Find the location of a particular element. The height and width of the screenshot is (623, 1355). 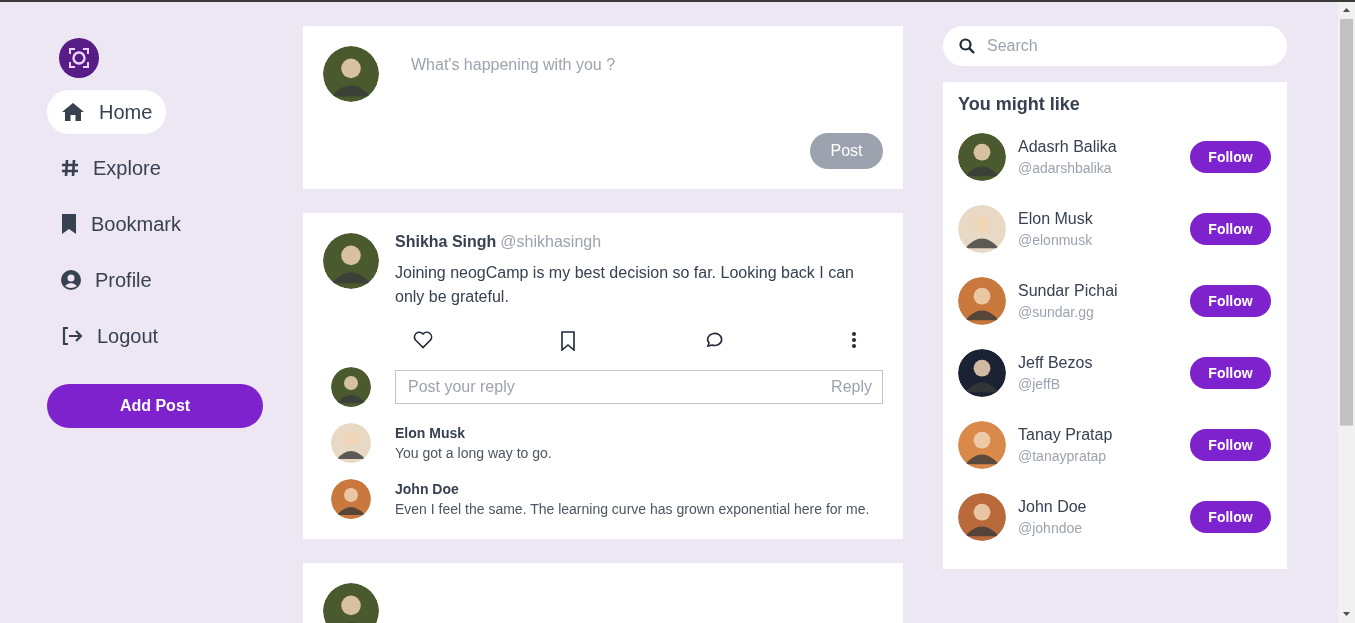

user-handle: @sundar.gg is located at coordinates (1056, 312).